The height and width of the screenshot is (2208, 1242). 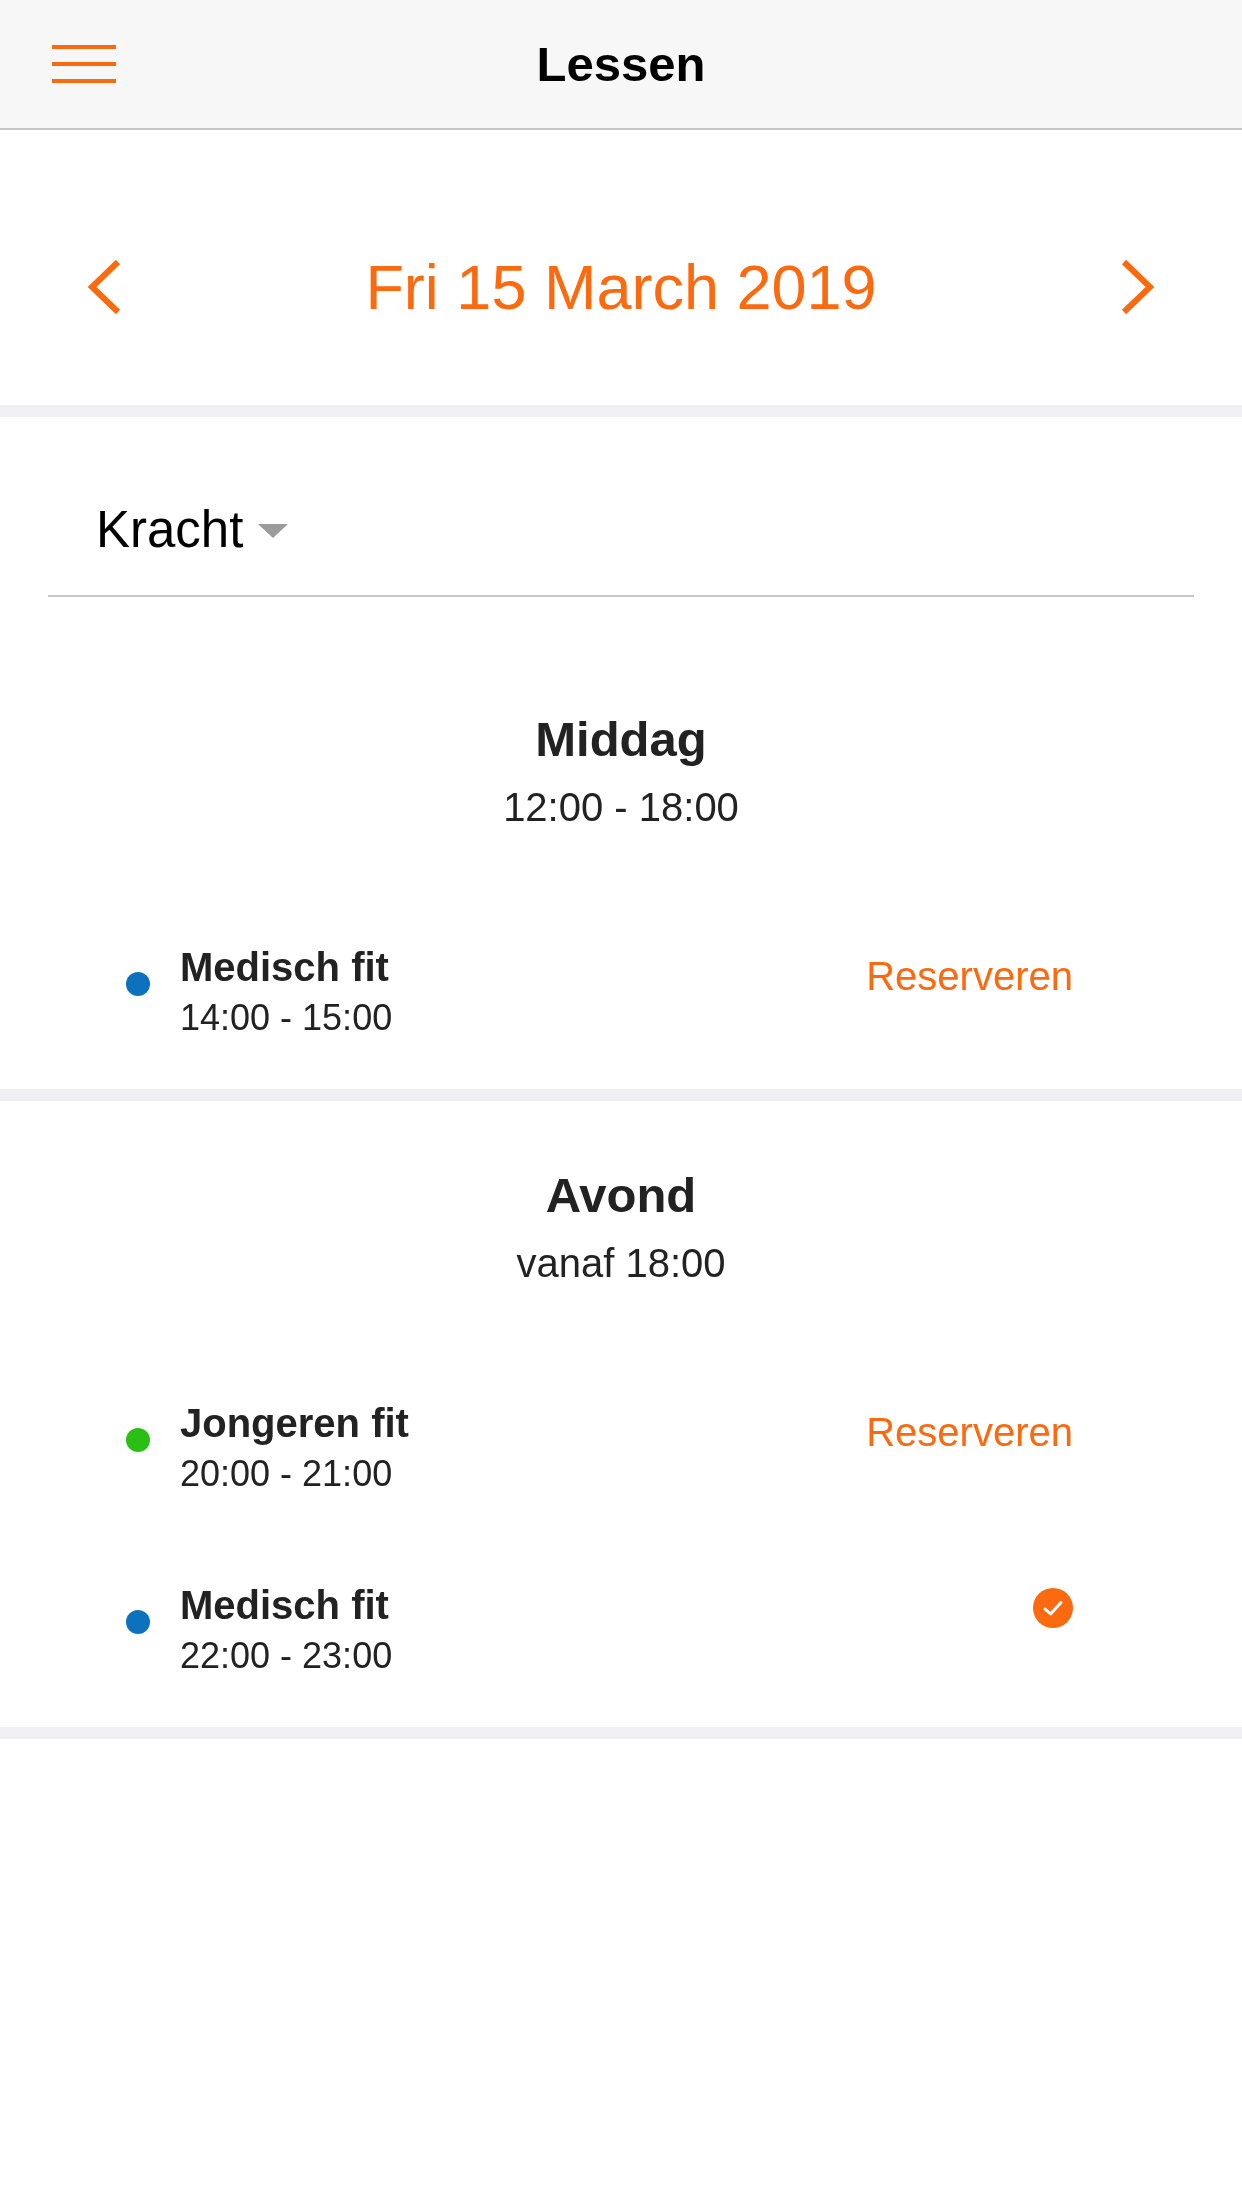 I want to click on chevron-right-icon, so click(x=1138, y=286).